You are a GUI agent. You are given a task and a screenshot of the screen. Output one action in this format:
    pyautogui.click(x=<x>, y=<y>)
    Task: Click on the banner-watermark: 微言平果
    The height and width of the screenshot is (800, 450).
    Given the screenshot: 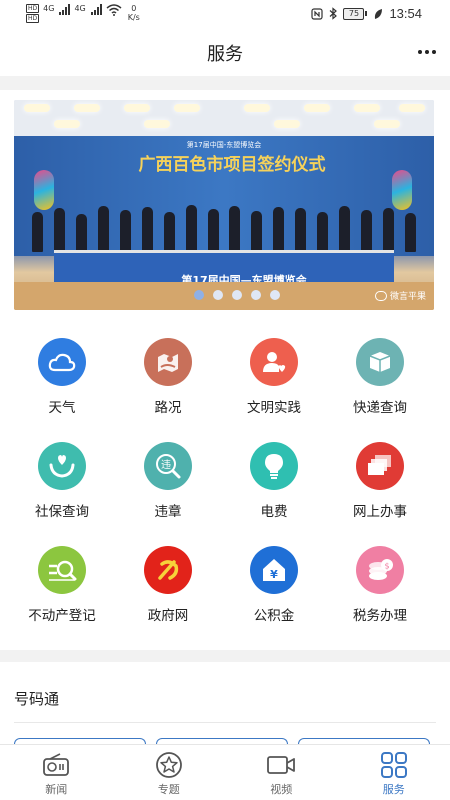 What is the action you would take?
    pyautogui.click(x=400, y=295)
    